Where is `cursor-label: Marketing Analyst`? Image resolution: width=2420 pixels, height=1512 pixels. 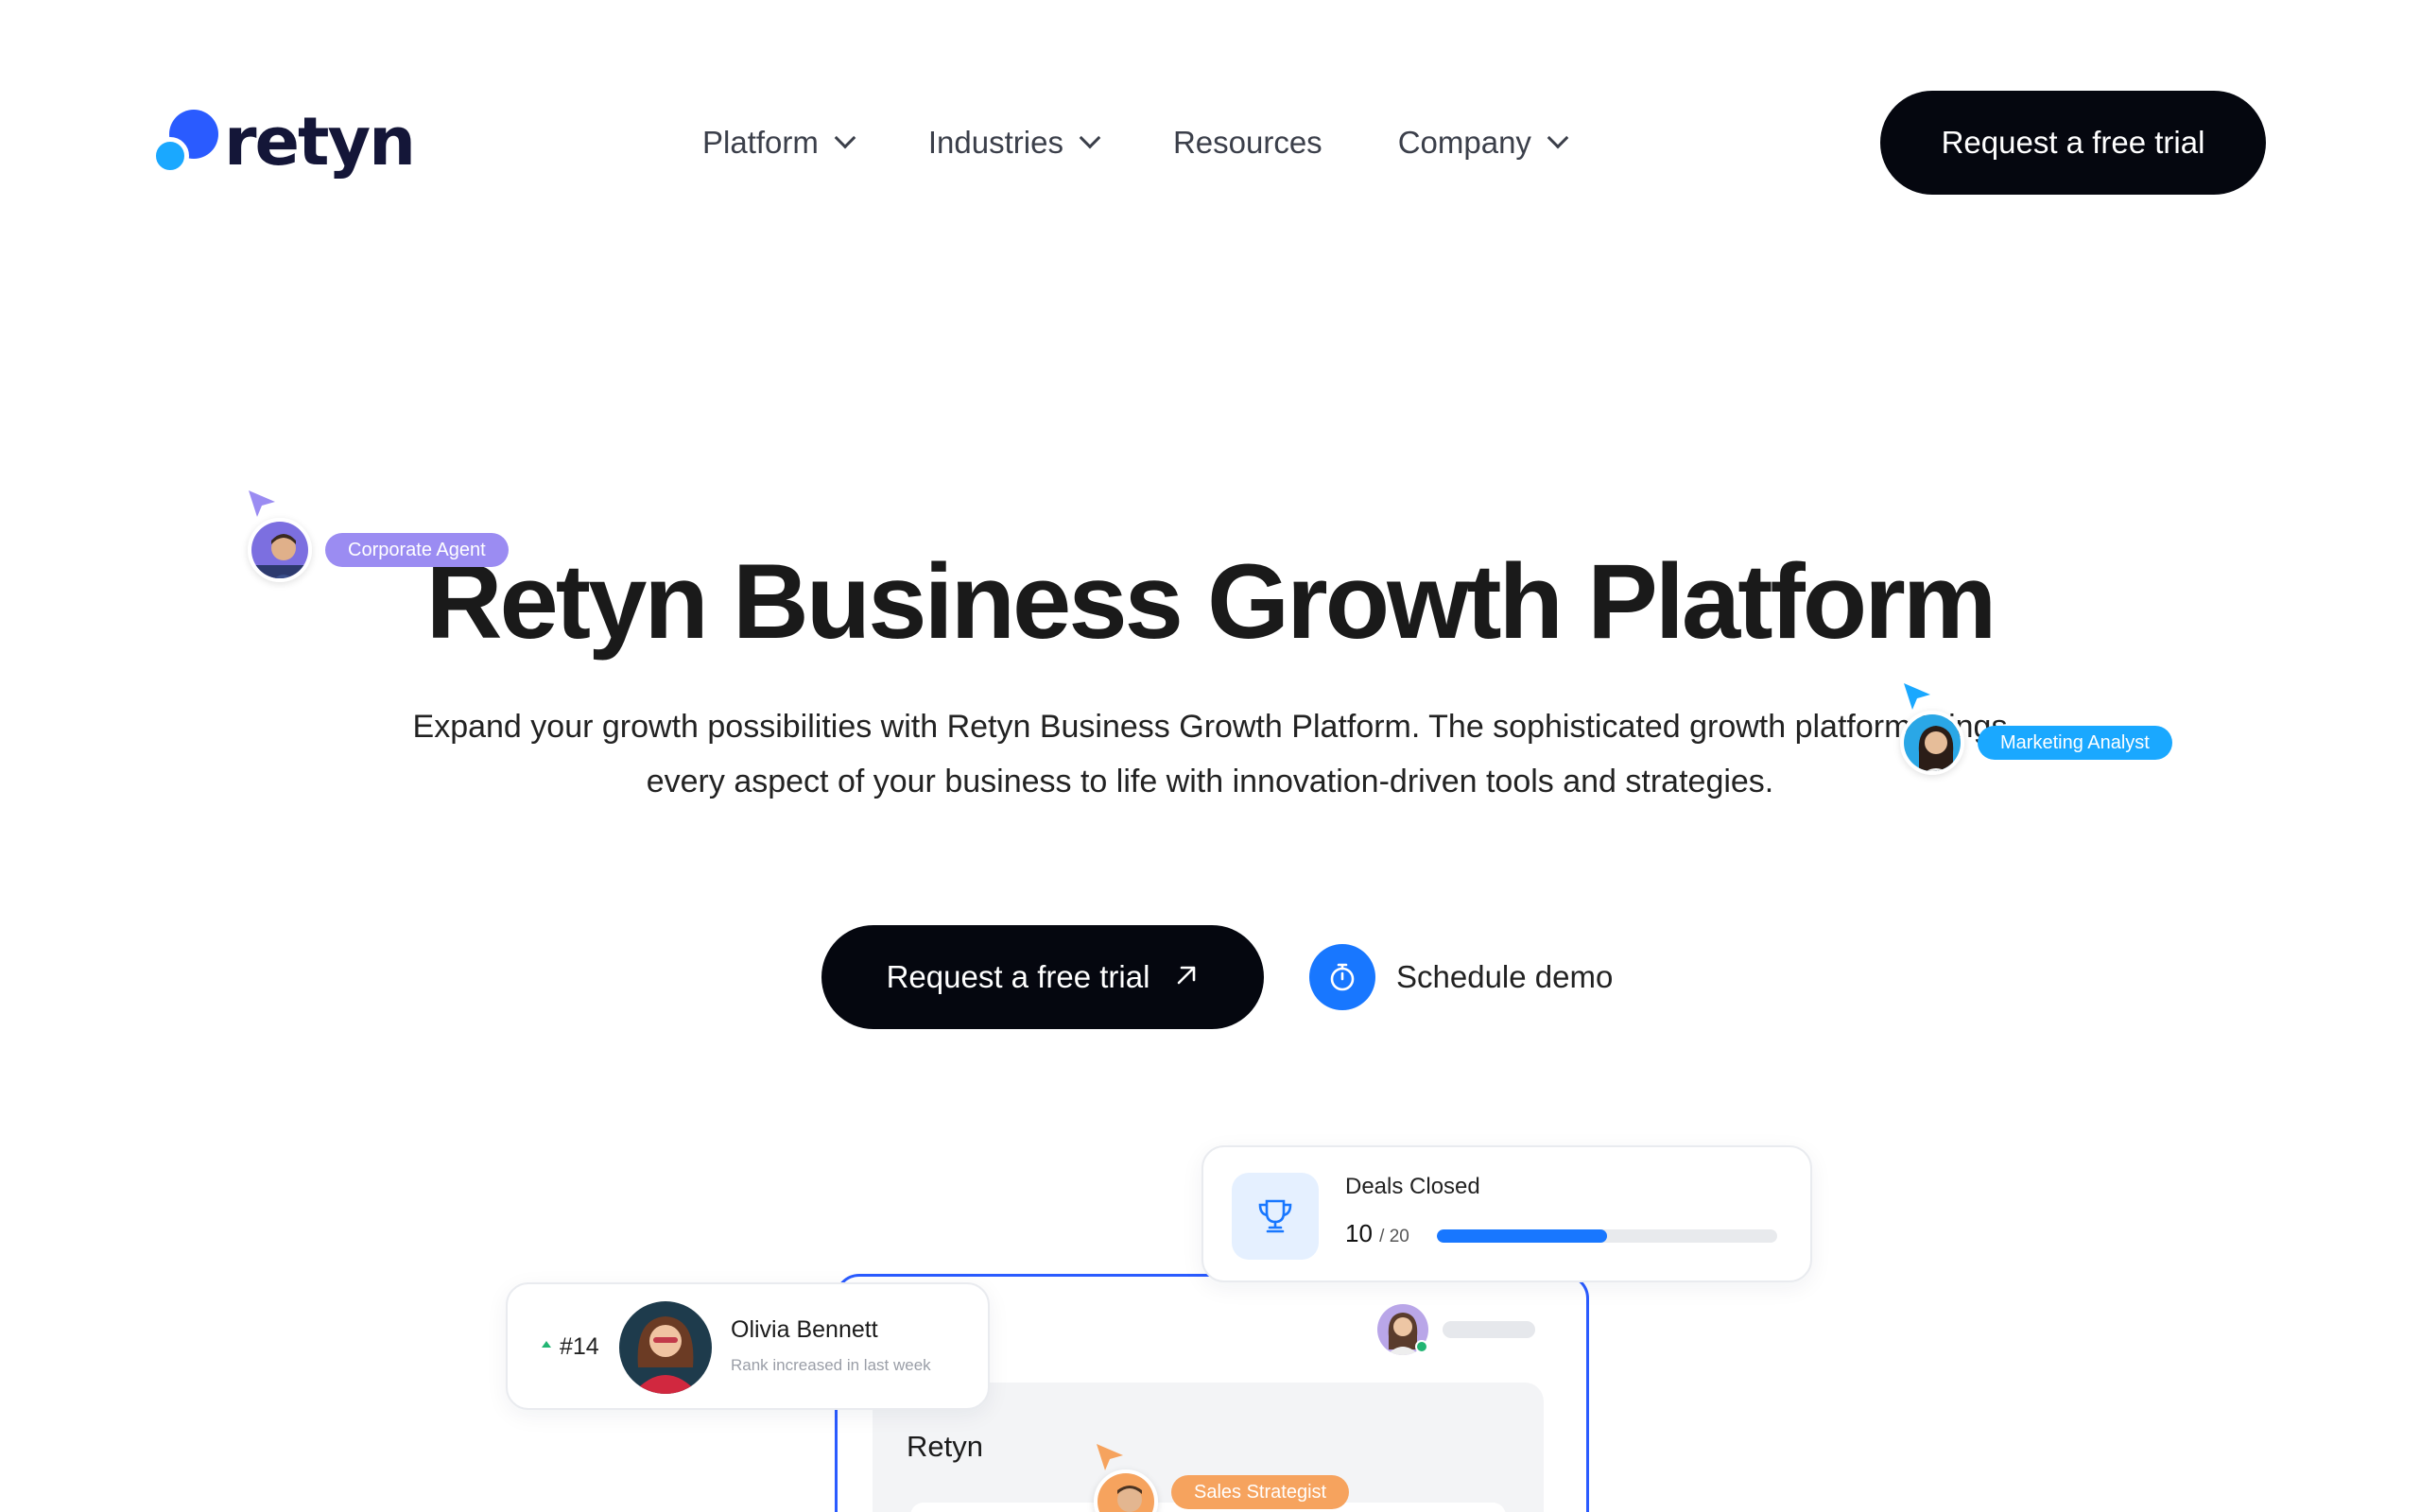 cursor-label: Marketing Analyst is located at coordinates (2075, 743).